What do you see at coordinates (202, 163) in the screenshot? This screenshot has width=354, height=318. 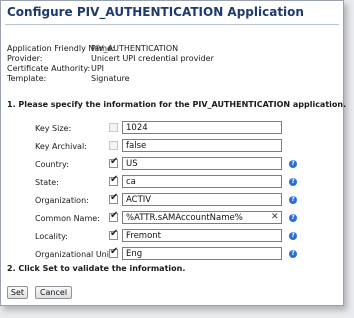 I see `country-input` at bounding box center [202, 163].